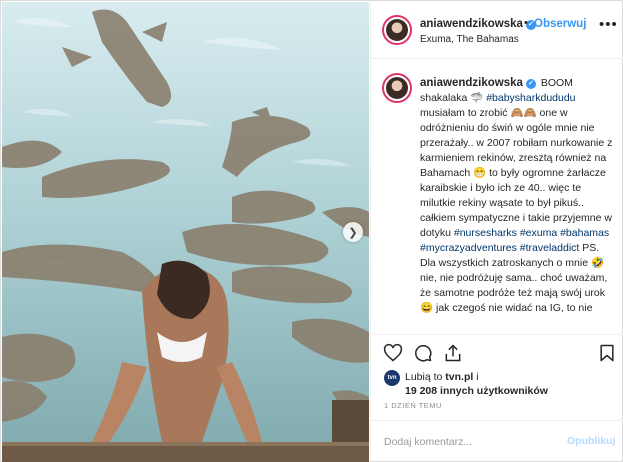 The width and height of the screenshot is (623, 462). What do you see at coordinates (584, 233) in the screenshot?
I see `hashtag-link: #bahamas` at bounding box center [584, 233].